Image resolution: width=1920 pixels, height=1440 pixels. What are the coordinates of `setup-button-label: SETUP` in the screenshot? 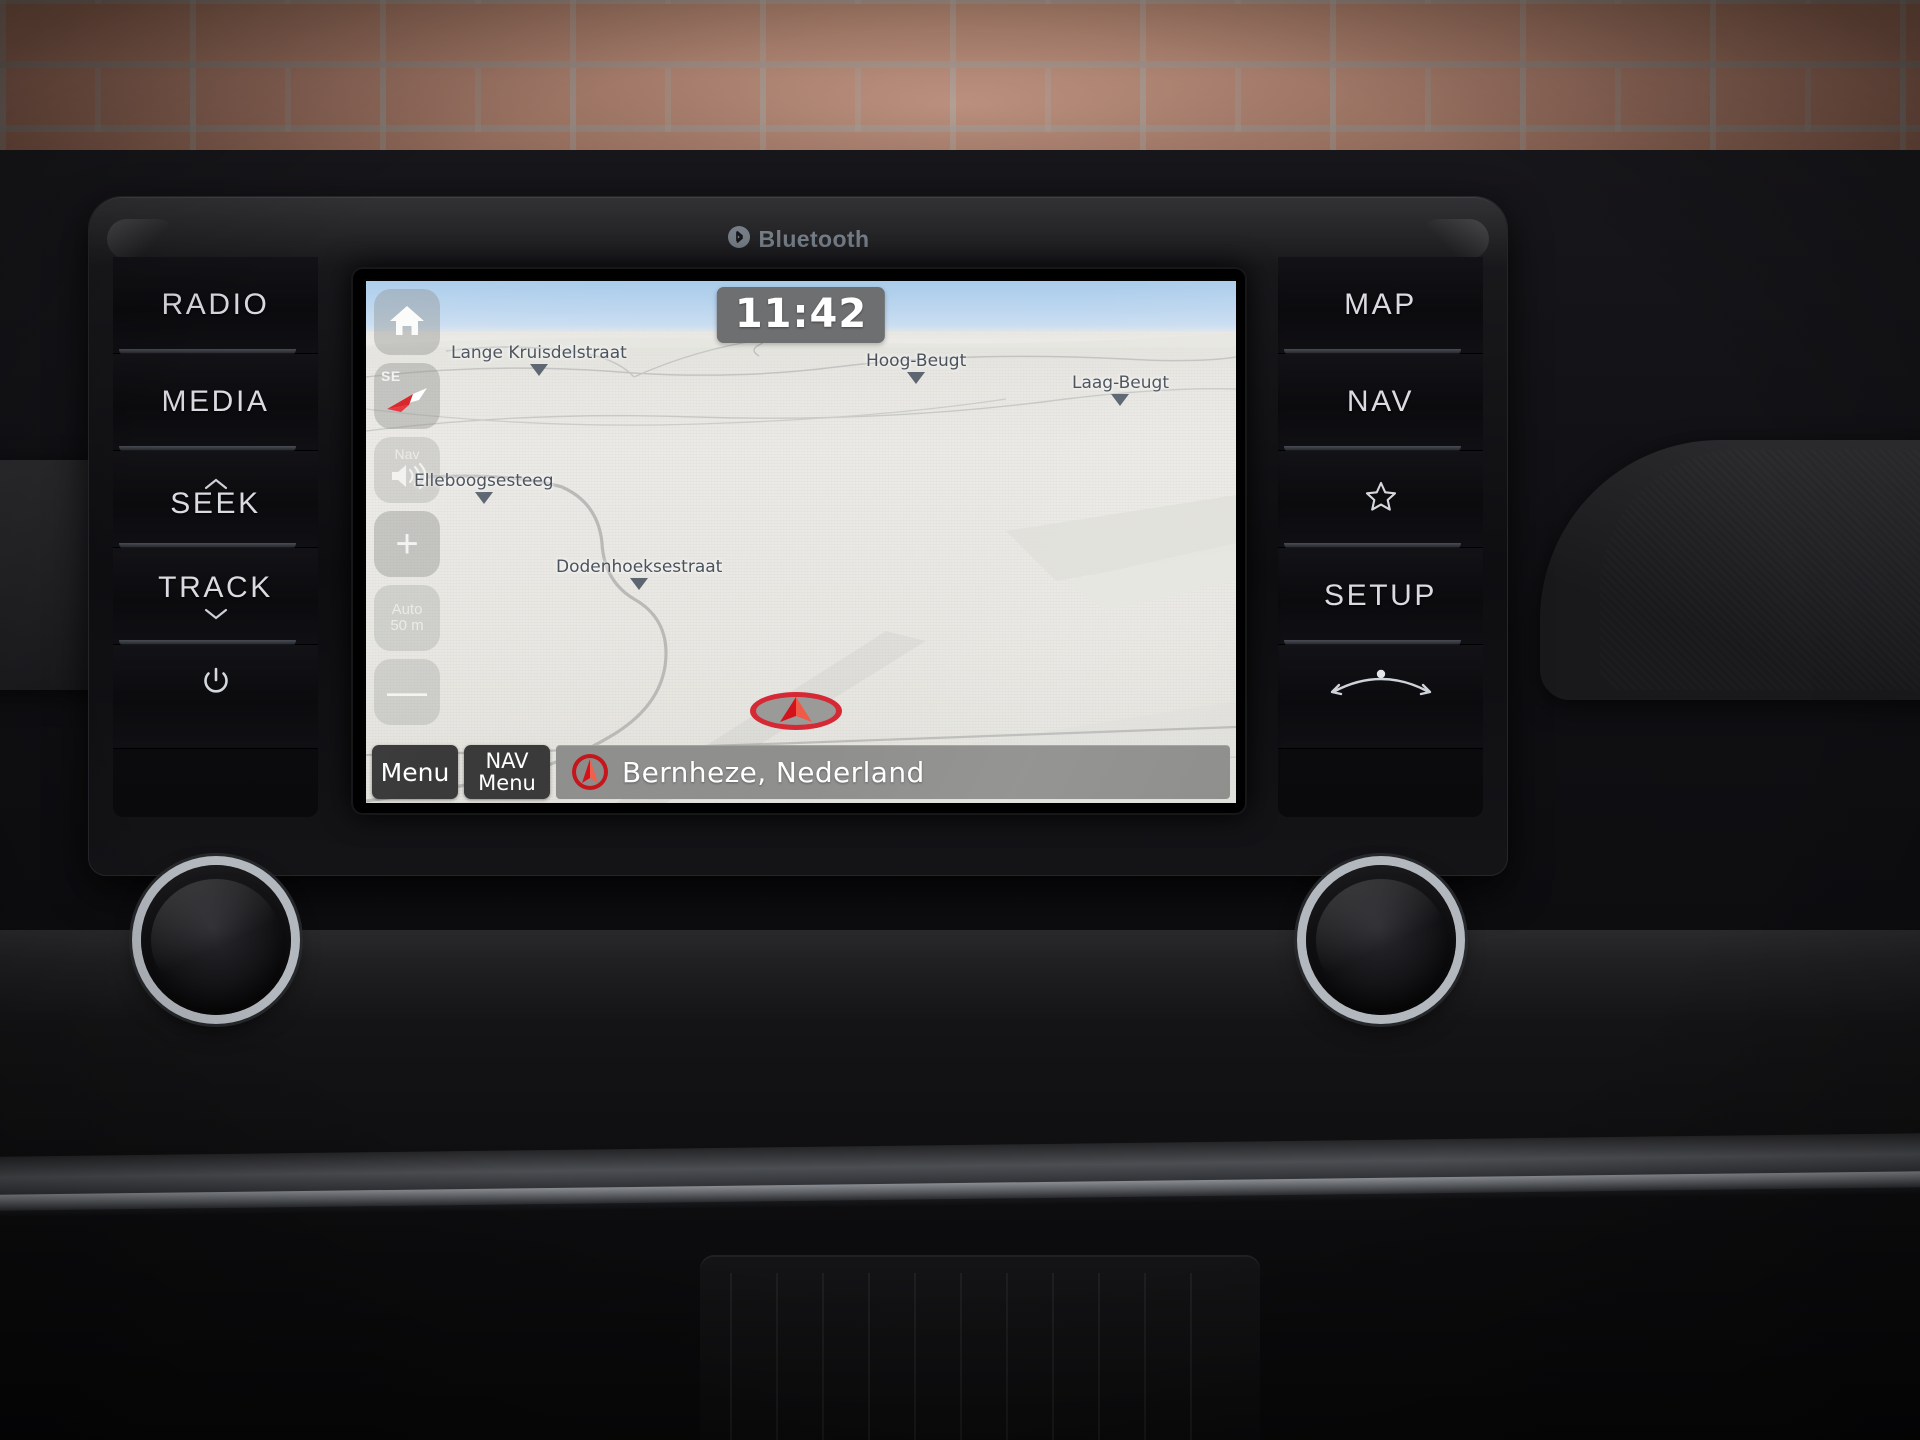 It's located at (1380, 595).